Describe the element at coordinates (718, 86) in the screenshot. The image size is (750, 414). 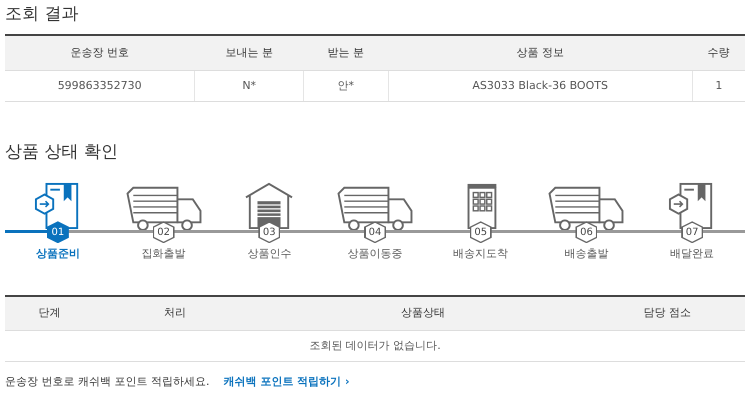
I see `table-cell: 1` at that location.